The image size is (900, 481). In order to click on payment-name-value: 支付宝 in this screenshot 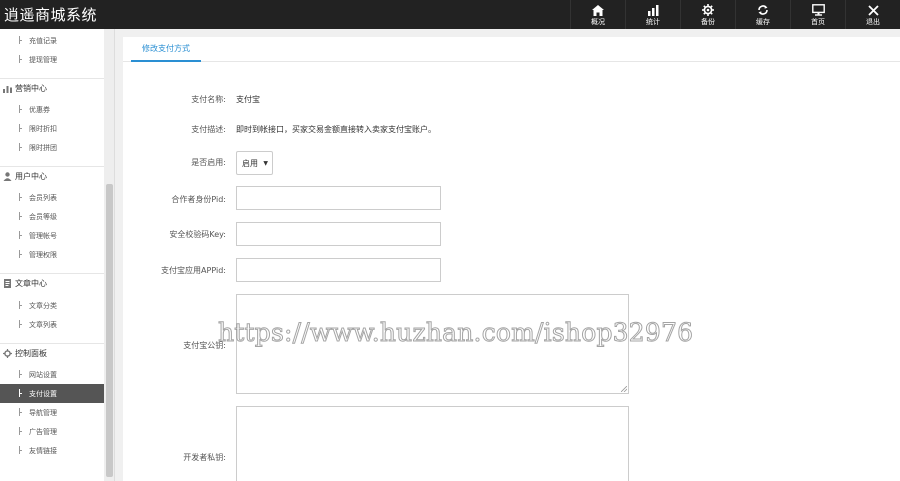, I will do `click(248, 99)`.